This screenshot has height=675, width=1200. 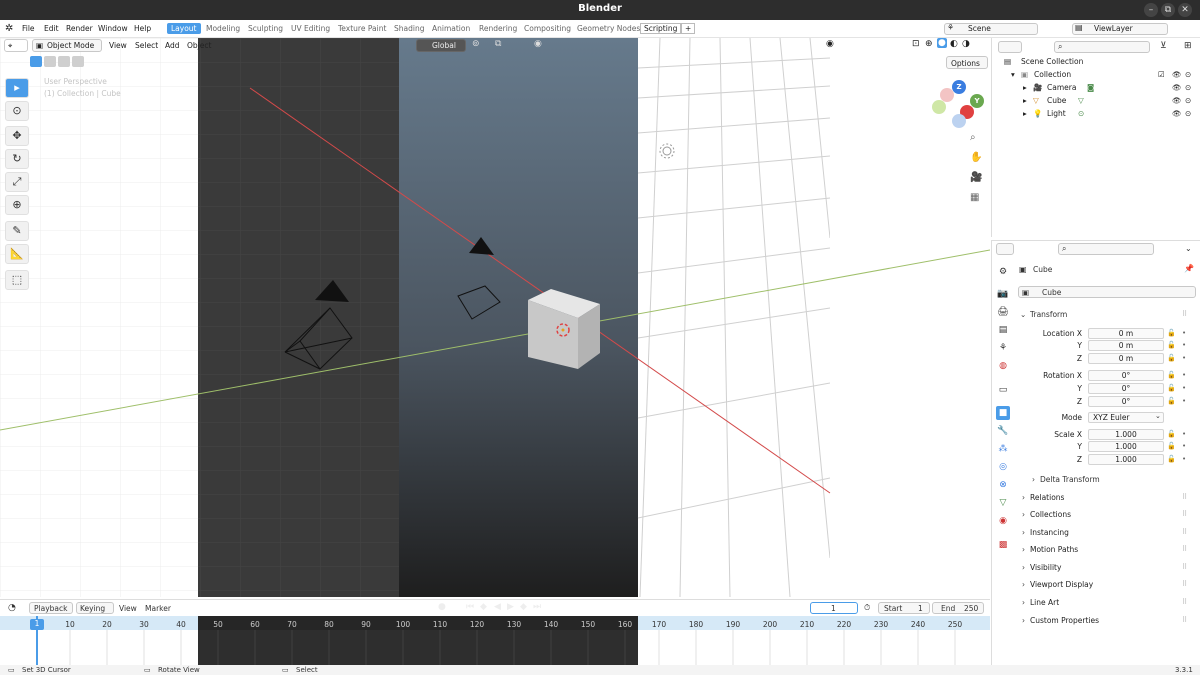 What do you see at coordinates (1126, 345) in the screenshot?
I see `location-y-field: 0 m` at bounding box center [1126, 345].